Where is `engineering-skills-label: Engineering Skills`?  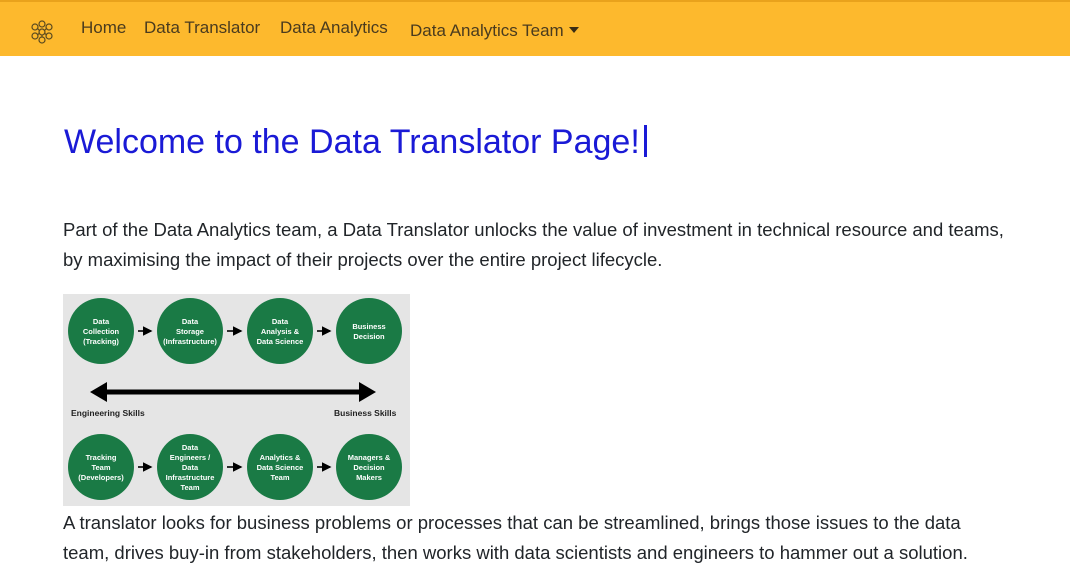
engineering-skills-label: Engineering Skills is located at coordinates (108, 413).